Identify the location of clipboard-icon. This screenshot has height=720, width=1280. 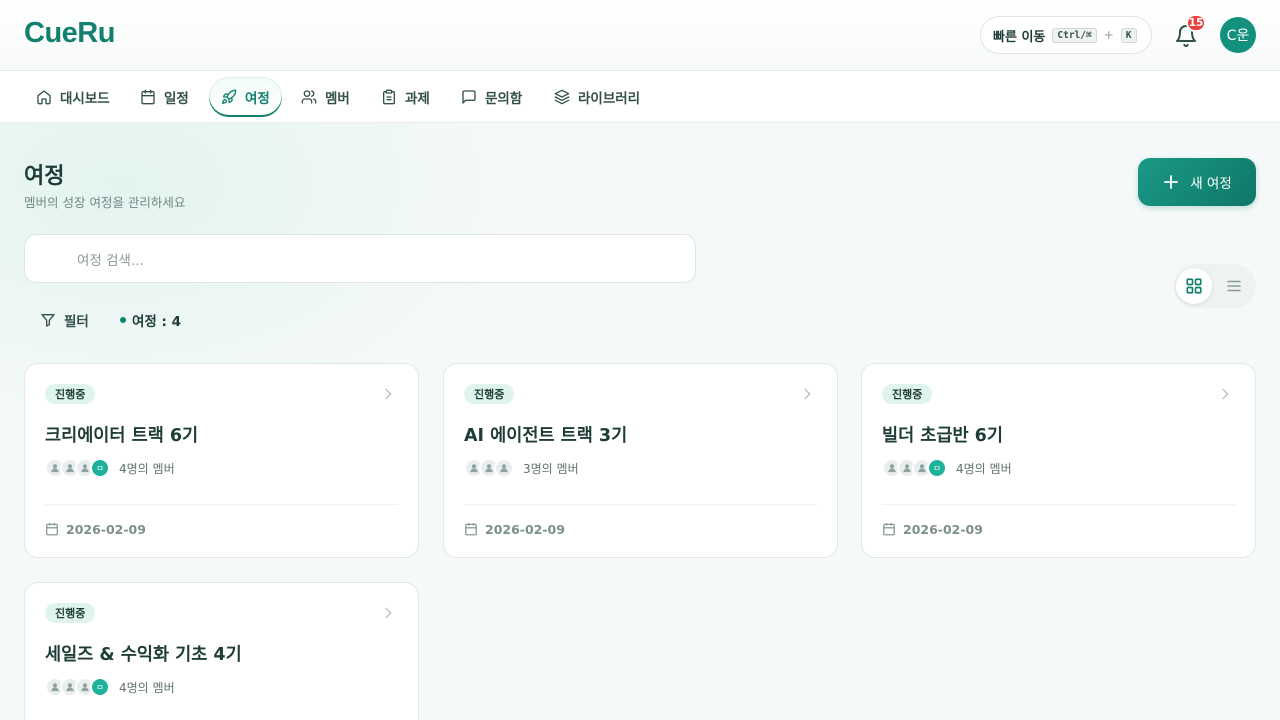
(389, 97).